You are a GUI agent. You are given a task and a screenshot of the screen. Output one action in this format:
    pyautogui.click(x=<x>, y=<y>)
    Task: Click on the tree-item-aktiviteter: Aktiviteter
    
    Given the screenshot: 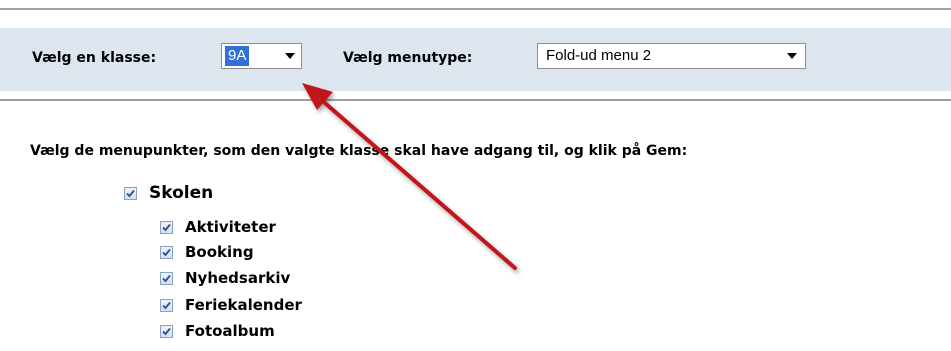 What is the action you would take?
    pyautogui.click(x=218, y=227)
    